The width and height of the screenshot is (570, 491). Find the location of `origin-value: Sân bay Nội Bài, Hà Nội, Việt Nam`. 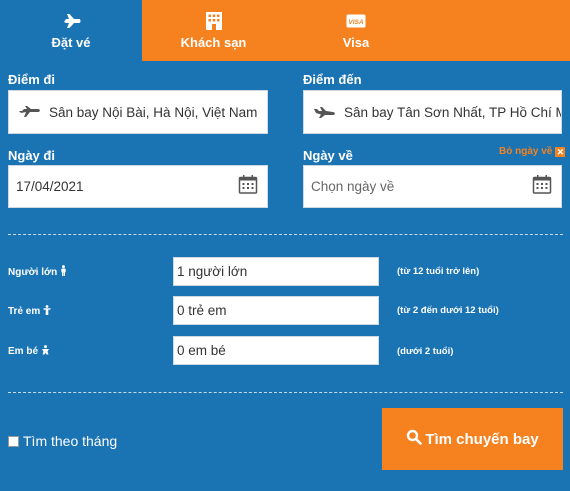

origin-value: Sân bay Nội Bài, Hà Nội, Việt Nam is located at coordinates (153, 112).